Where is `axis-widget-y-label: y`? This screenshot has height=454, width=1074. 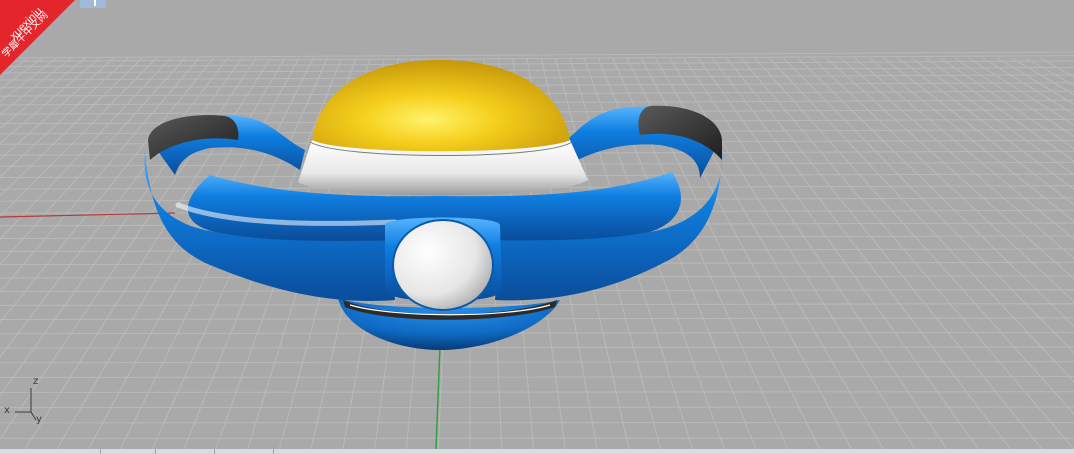
axis-widget-y-label: y is located at coordinates (39, 419).